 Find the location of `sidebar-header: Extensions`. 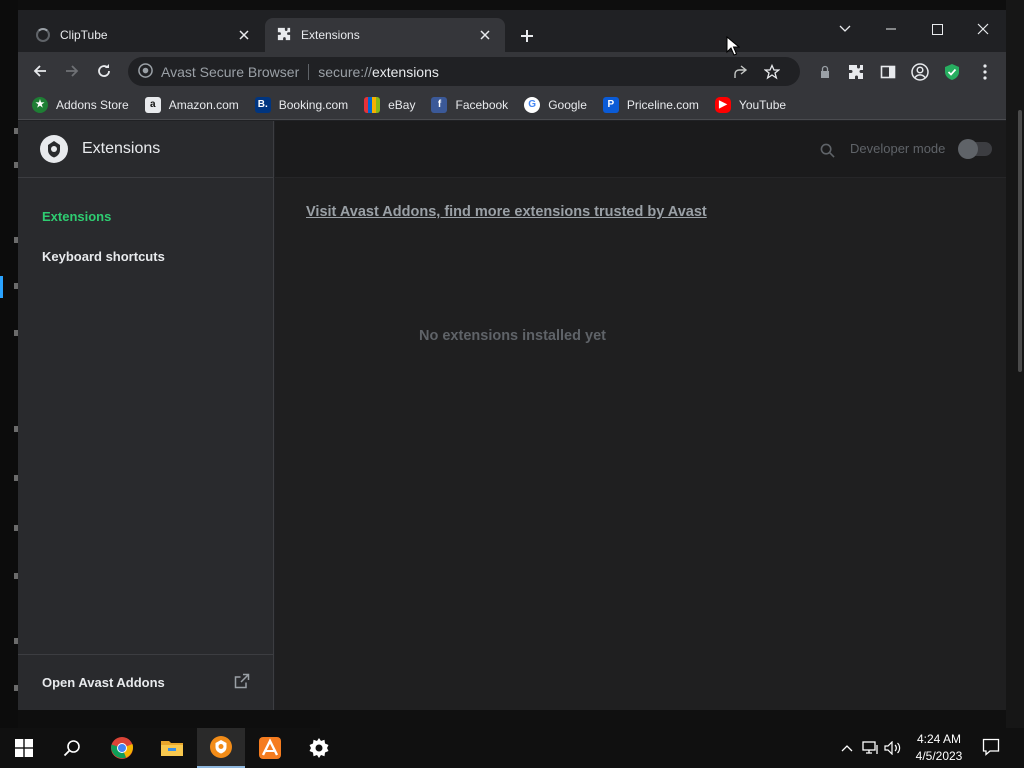

sidebar-header: Extensions is located at coordinates (146, 149).